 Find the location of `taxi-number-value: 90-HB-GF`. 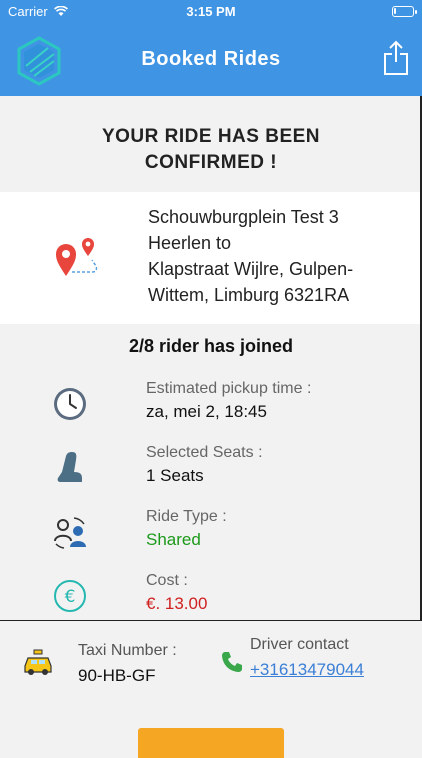

taxi-number-value: 90-HB-GF is located at coordinates (117, 675).